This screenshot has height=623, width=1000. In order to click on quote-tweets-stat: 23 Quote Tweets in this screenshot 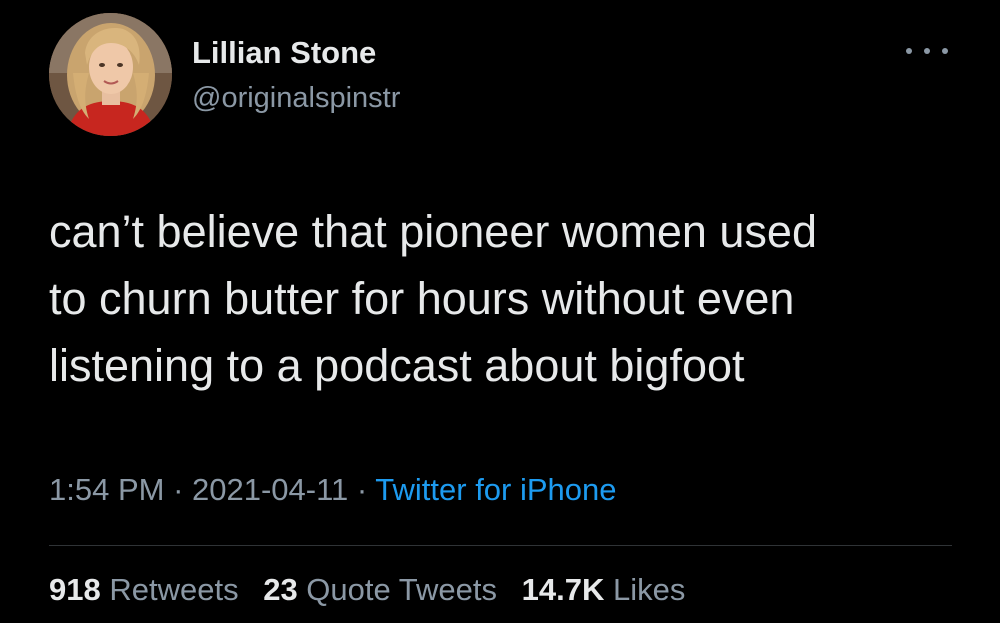, I will do `click(380, 589)`.